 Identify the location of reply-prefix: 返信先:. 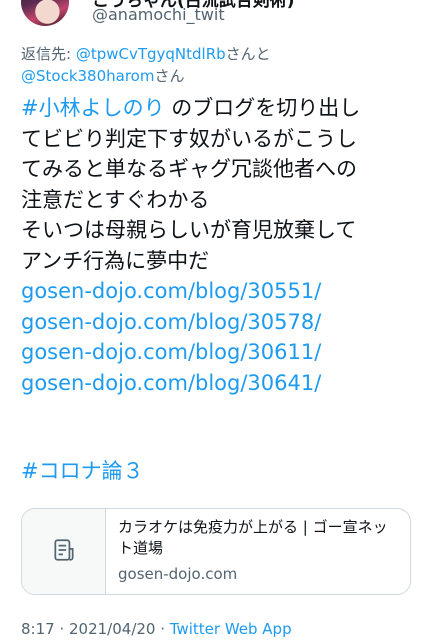
(48, 54).